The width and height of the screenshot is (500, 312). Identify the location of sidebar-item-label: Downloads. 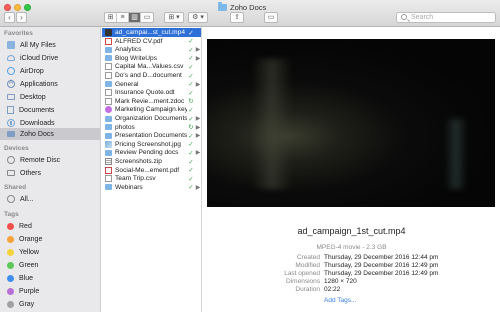
(37, 123).